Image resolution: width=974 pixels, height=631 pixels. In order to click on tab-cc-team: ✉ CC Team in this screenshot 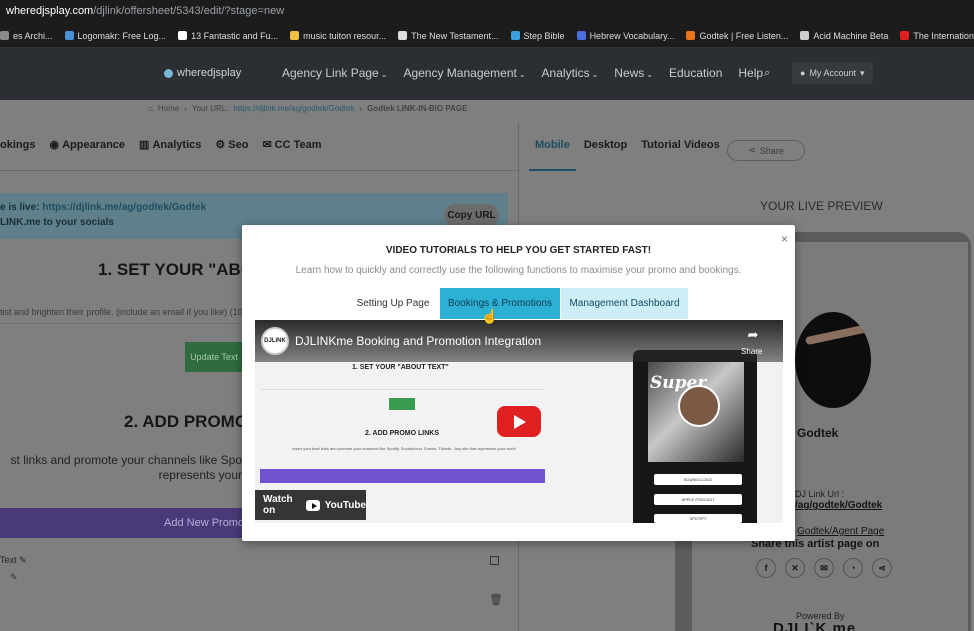, I will do `click(292, 145)`.